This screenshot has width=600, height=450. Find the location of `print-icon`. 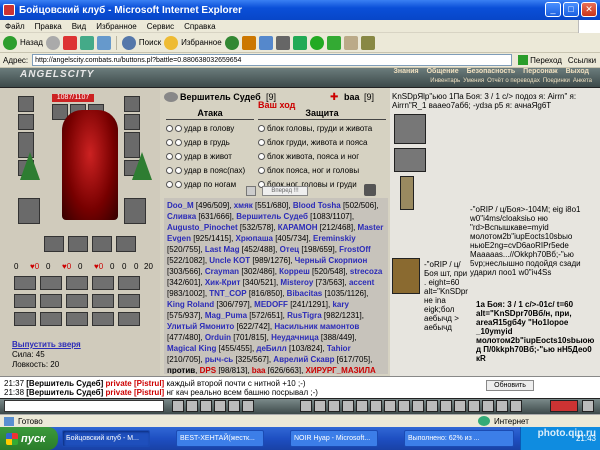

print-icon is located at coordinates (282, 42).